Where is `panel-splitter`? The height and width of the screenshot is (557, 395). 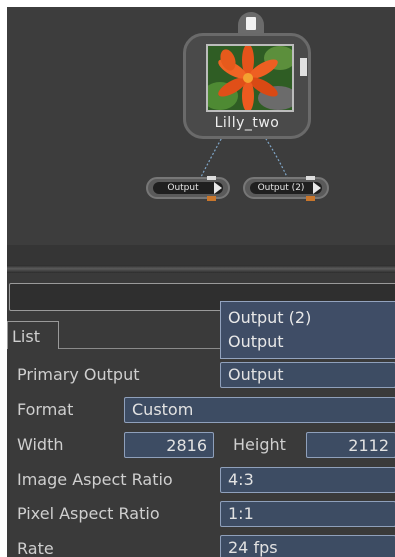
panel-splitter is located at coordinates (201, 269).